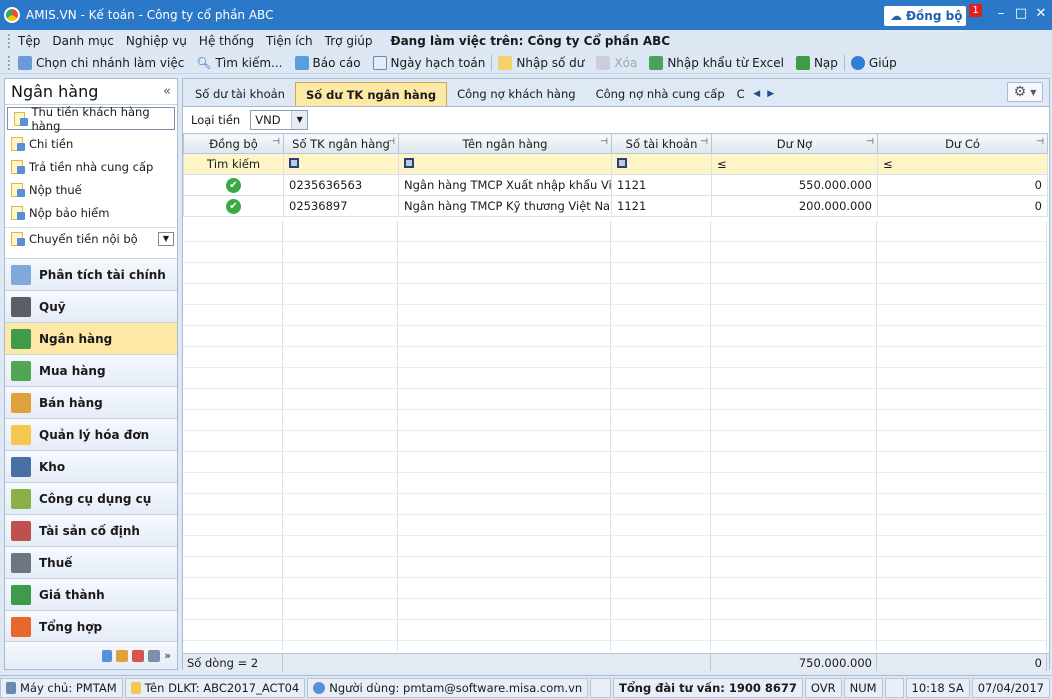 This screenshot has height=699, width=1052. Describe the element at coordinates (757, 94) in the screenshot. I see `scroll-left-icon: ◀` at that location.